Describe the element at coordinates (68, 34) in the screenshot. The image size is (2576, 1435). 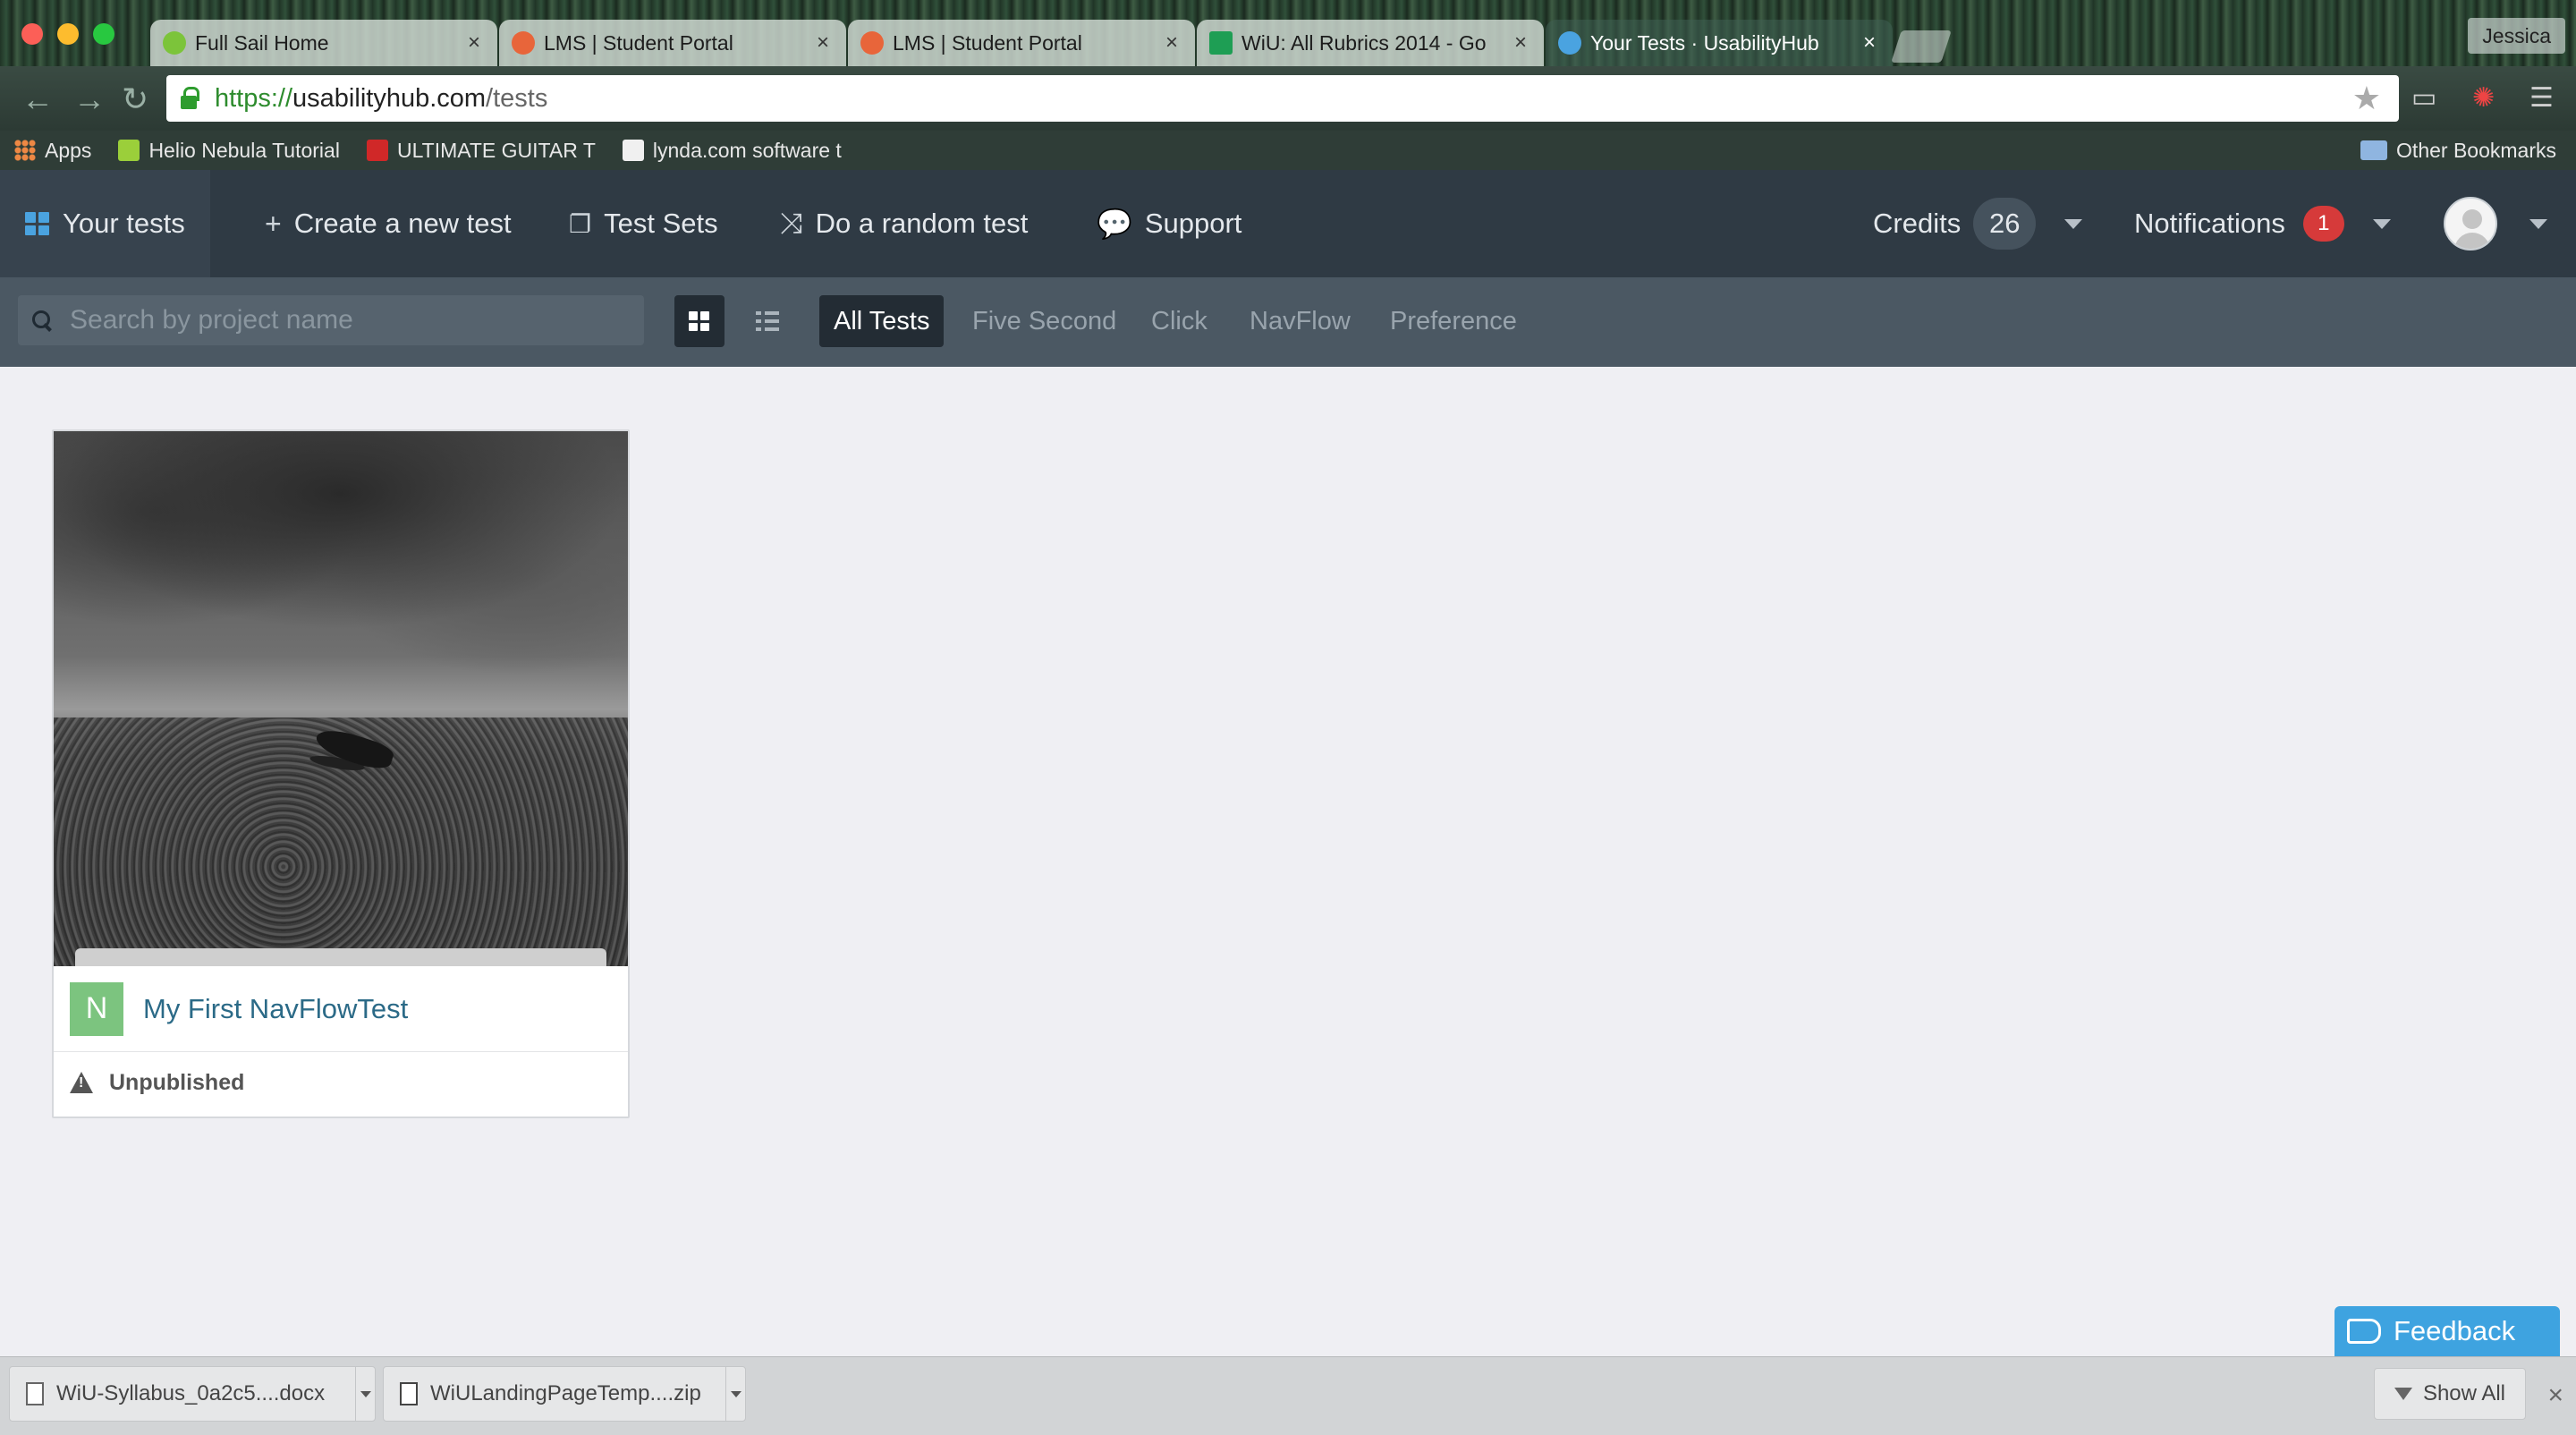
I see `minimize-window-button` at that location.